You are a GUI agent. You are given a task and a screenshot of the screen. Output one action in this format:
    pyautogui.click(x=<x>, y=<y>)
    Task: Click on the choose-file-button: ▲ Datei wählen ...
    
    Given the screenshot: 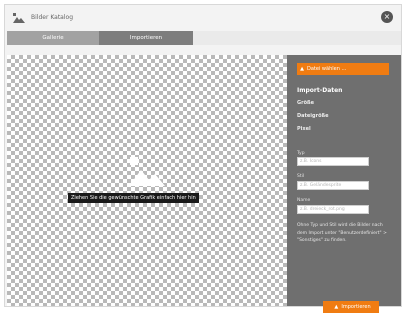 What is the action you would take?
    pyautogui.click(x=343, y=69)
    